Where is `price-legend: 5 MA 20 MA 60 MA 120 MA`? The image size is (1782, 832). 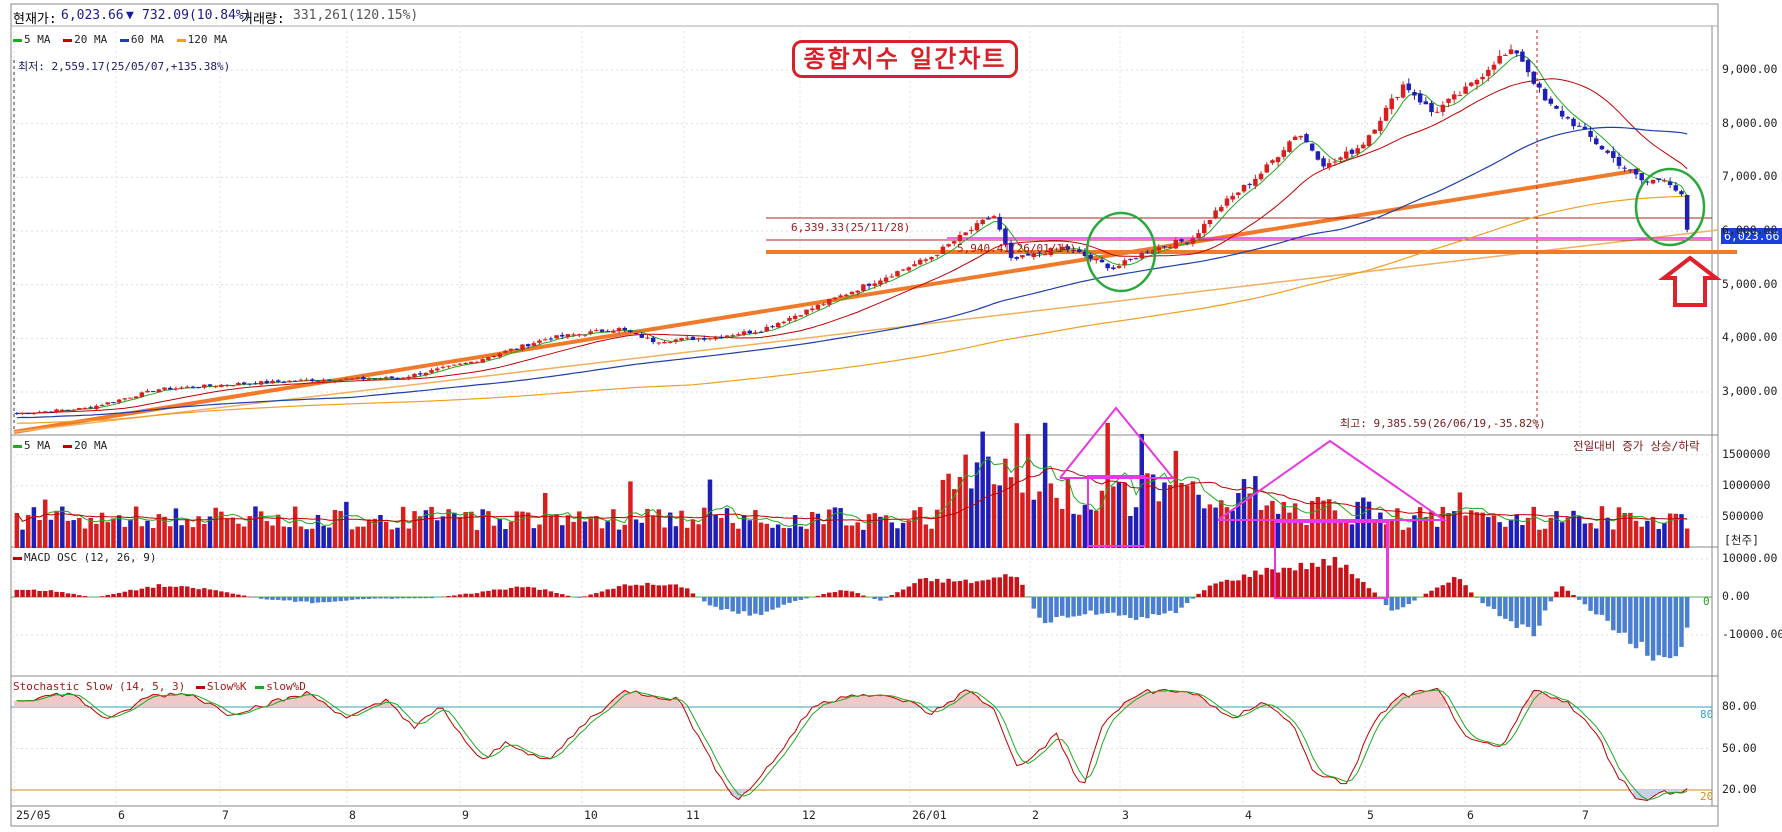
price-legend: 5 MA 20 MA 60 MA 120 MA is located at coordinates (120, 39).